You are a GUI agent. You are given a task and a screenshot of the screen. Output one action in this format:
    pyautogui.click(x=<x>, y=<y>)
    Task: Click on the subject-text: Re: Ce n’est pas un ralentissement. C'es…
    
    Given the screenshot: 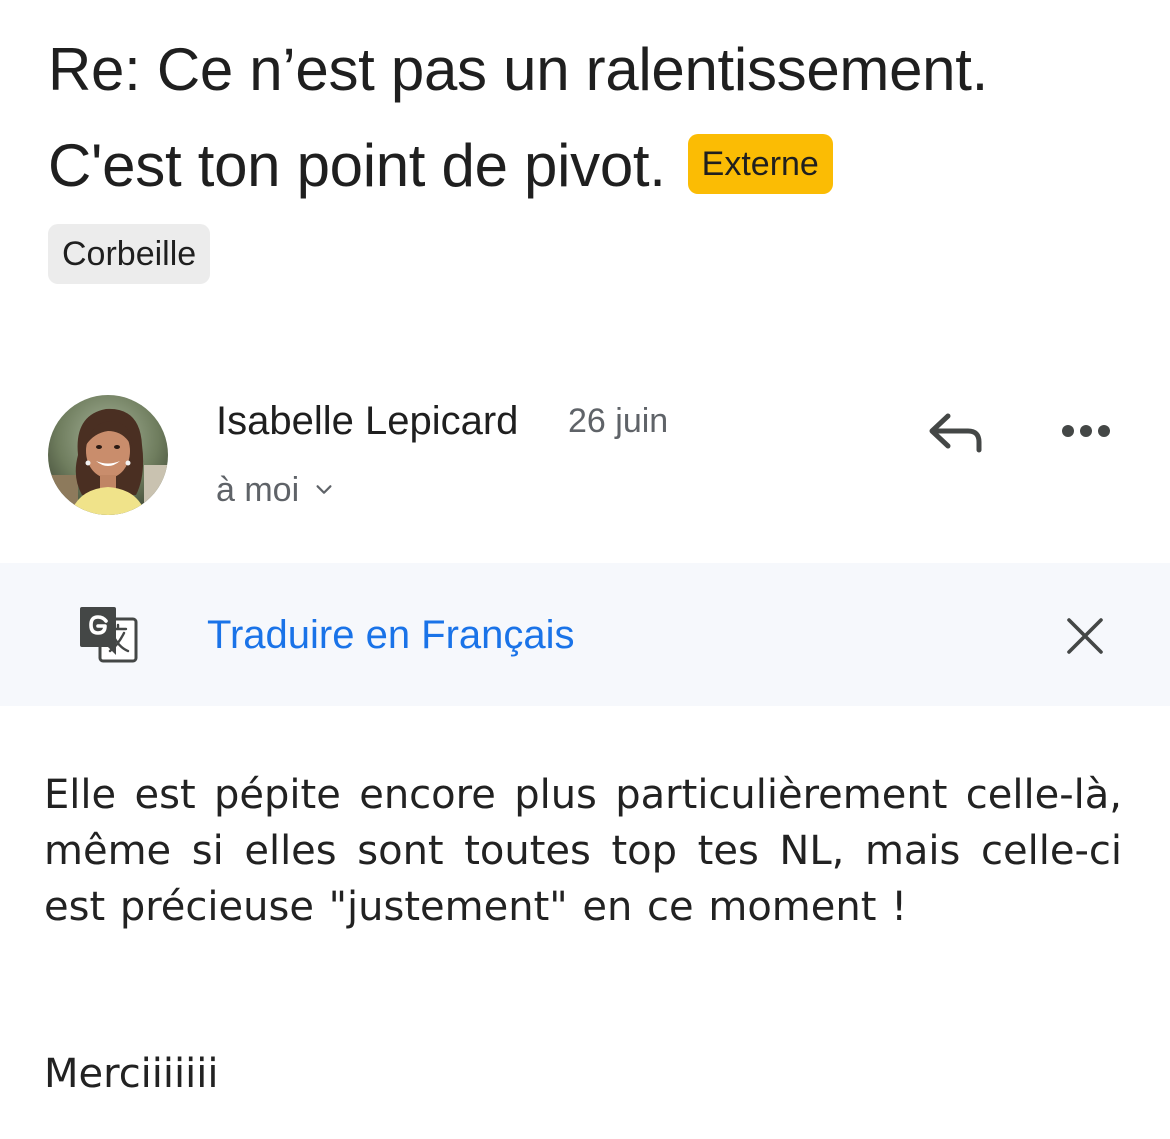 What is the action you would take?
    pyautogui.click(x=518, y=117)
    